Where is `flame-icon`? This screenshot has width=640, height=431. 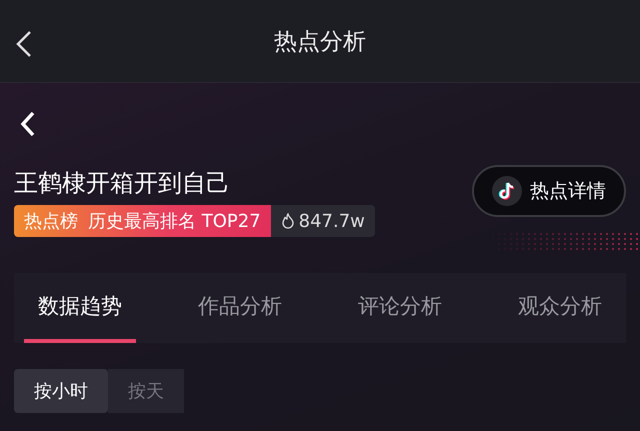
flame-icon is located at coordinates (287, 221).